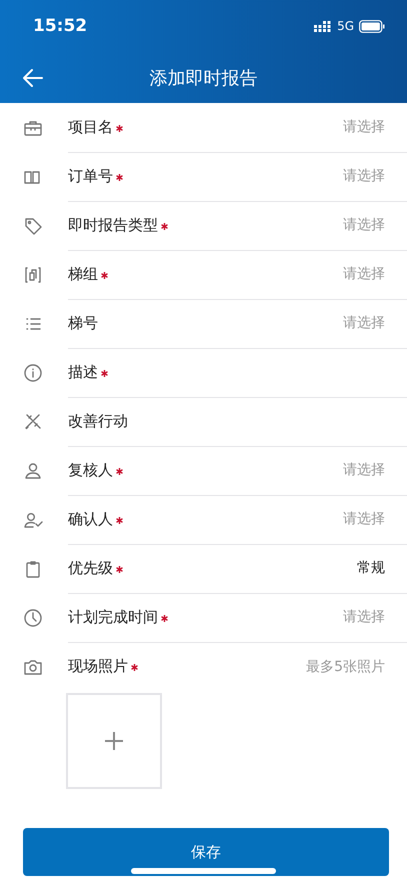  I want to click on field-label: 项目名, so click(90, 127).